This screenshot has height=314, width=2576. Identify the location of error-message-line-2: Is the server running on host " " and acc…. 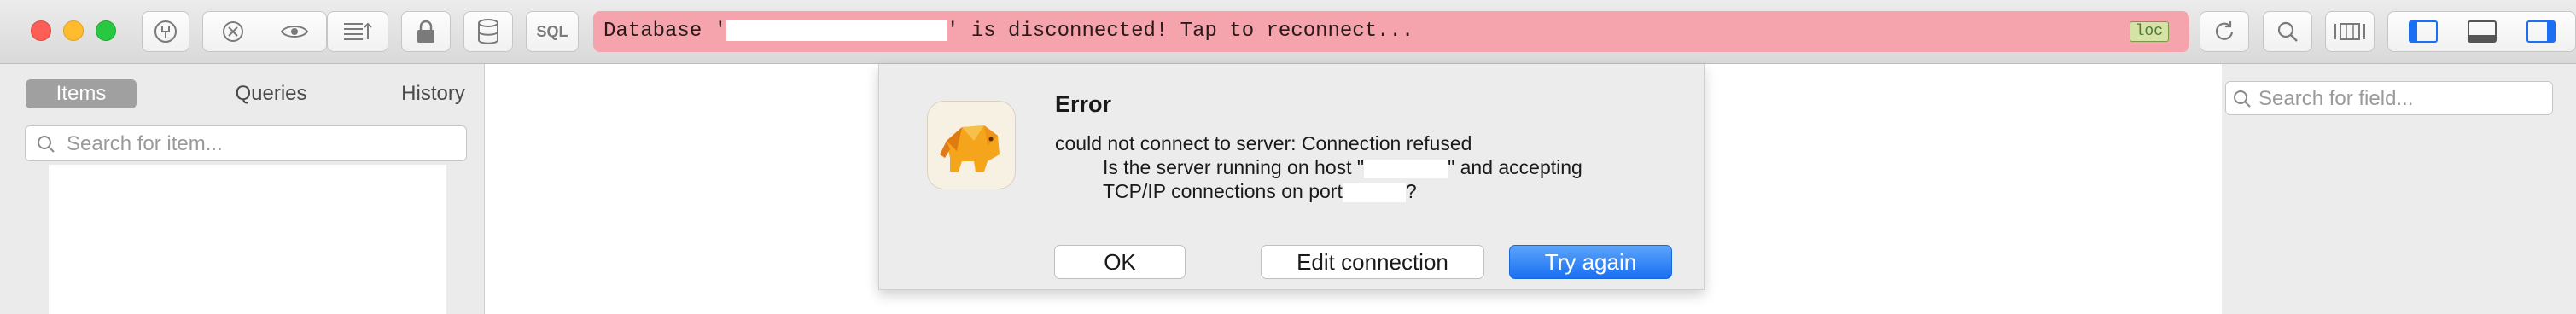
(1342, 167).